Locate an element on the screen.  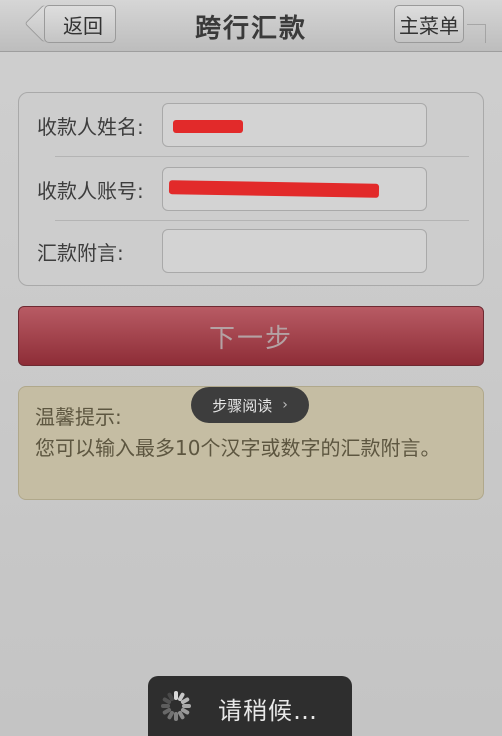
payee-name-label: 收款人姓名: is located at coordinates (90, 127).